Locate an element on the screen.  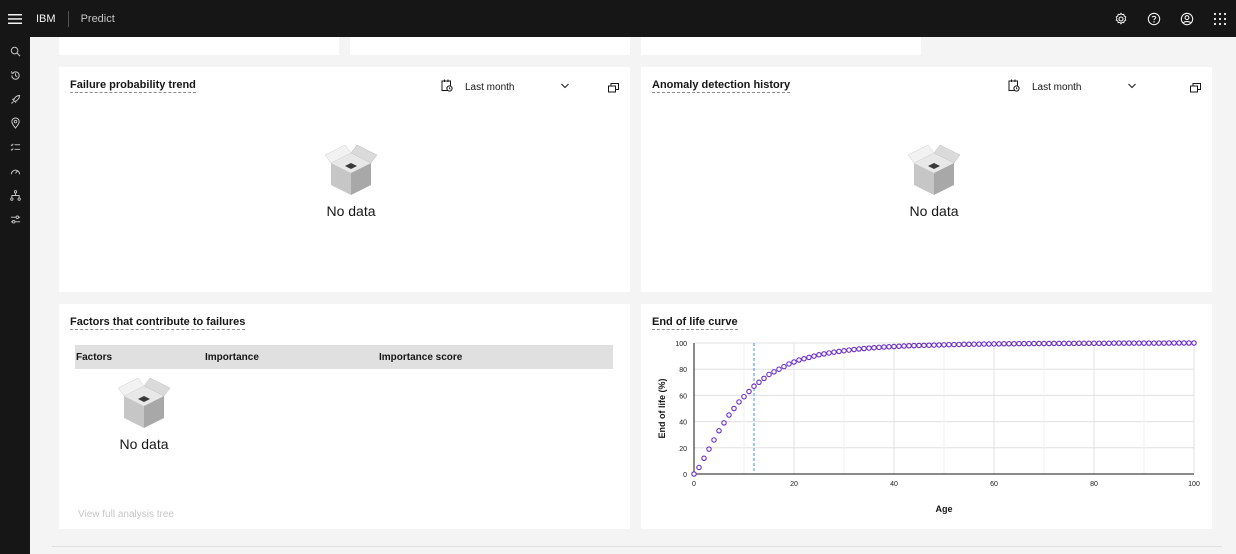
task-list-icon is located at coordinates (15, 147).